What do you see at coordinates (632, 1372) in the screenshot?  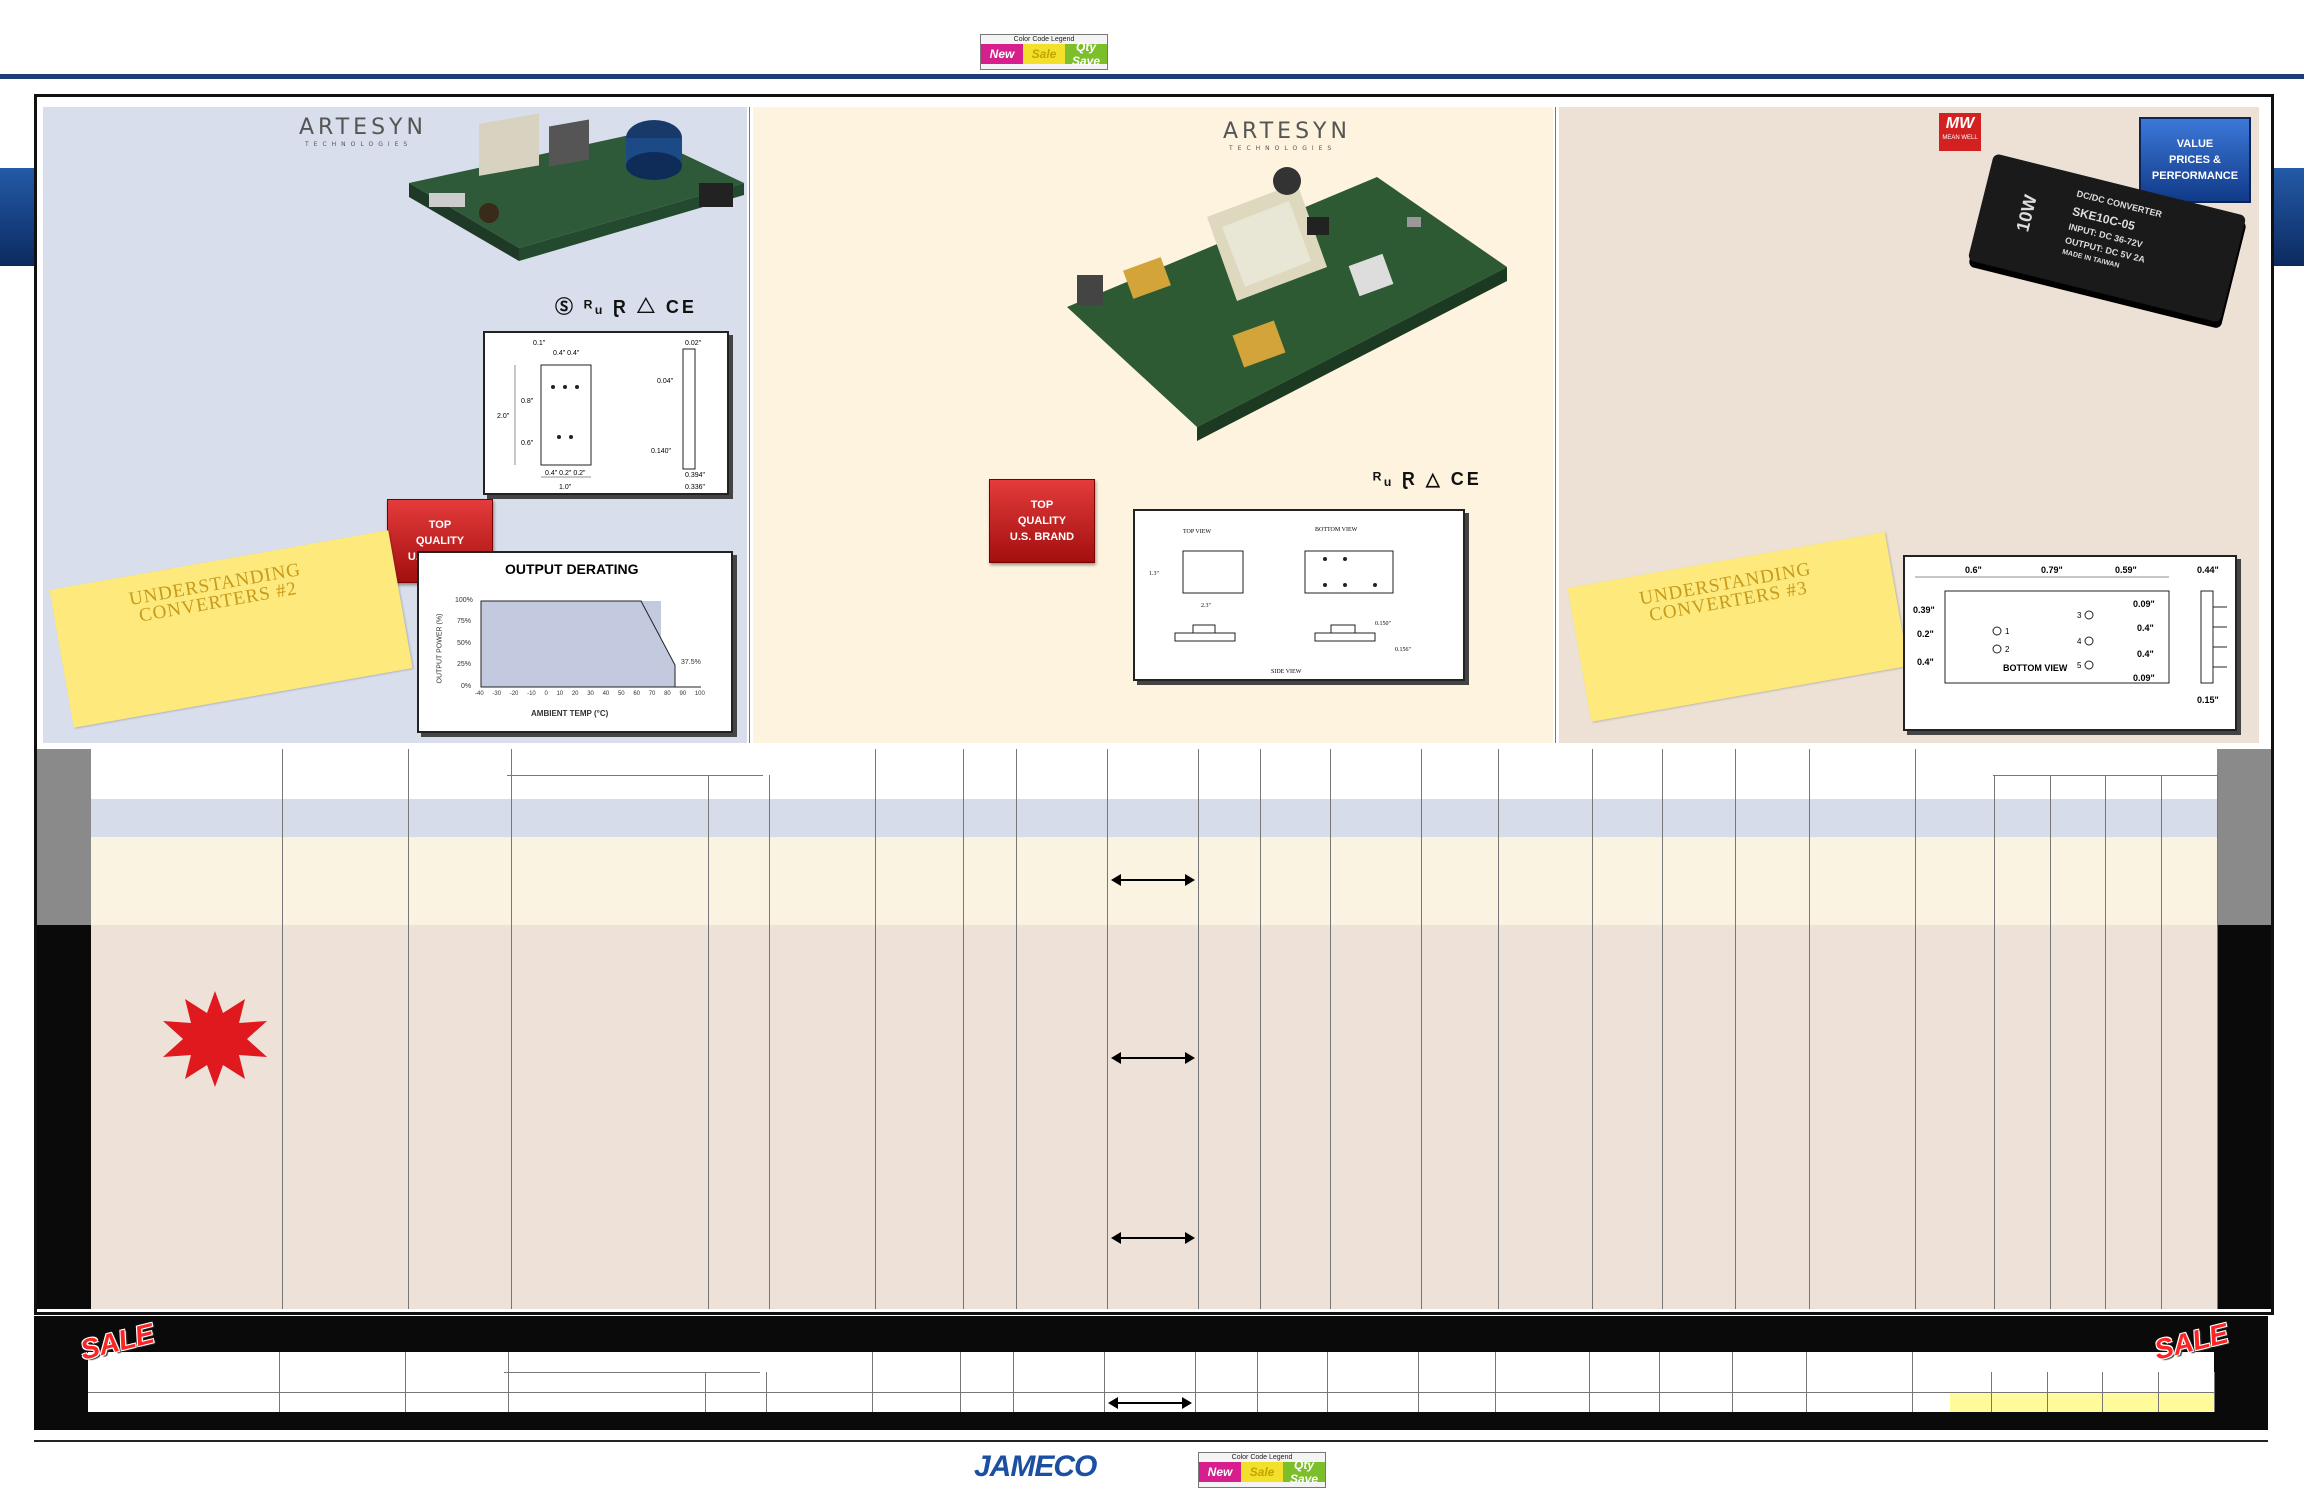 I see `sale-subrule` at bounding box center [632, 1372].